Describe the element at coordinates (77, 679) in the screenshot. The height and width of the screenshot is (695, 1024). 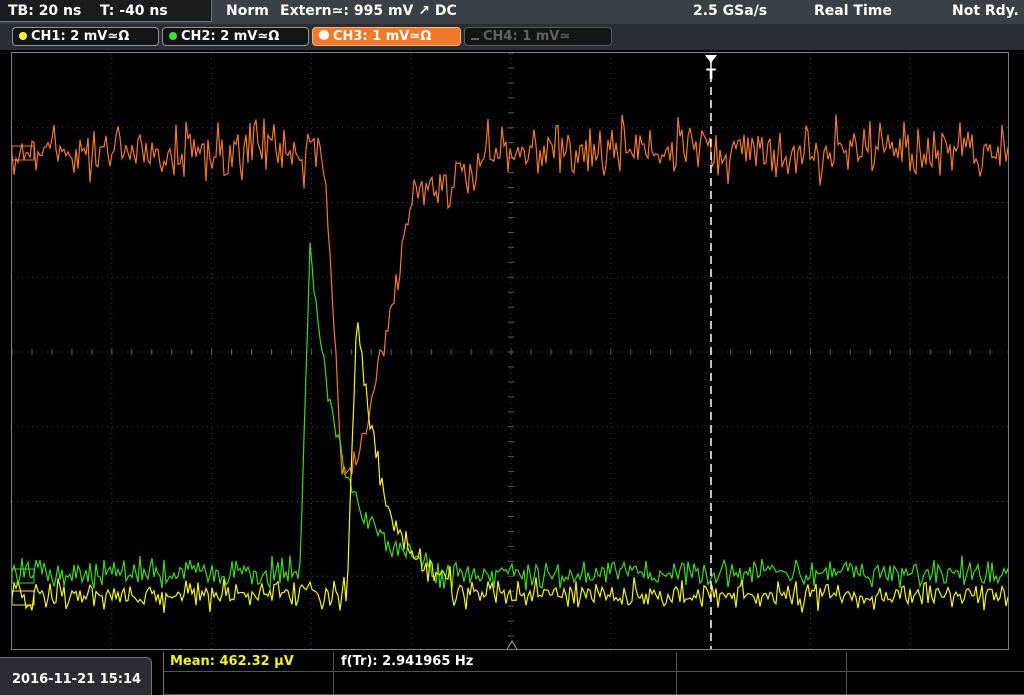
I see `datetime-label: 2016-11-21 15:14` at that location.